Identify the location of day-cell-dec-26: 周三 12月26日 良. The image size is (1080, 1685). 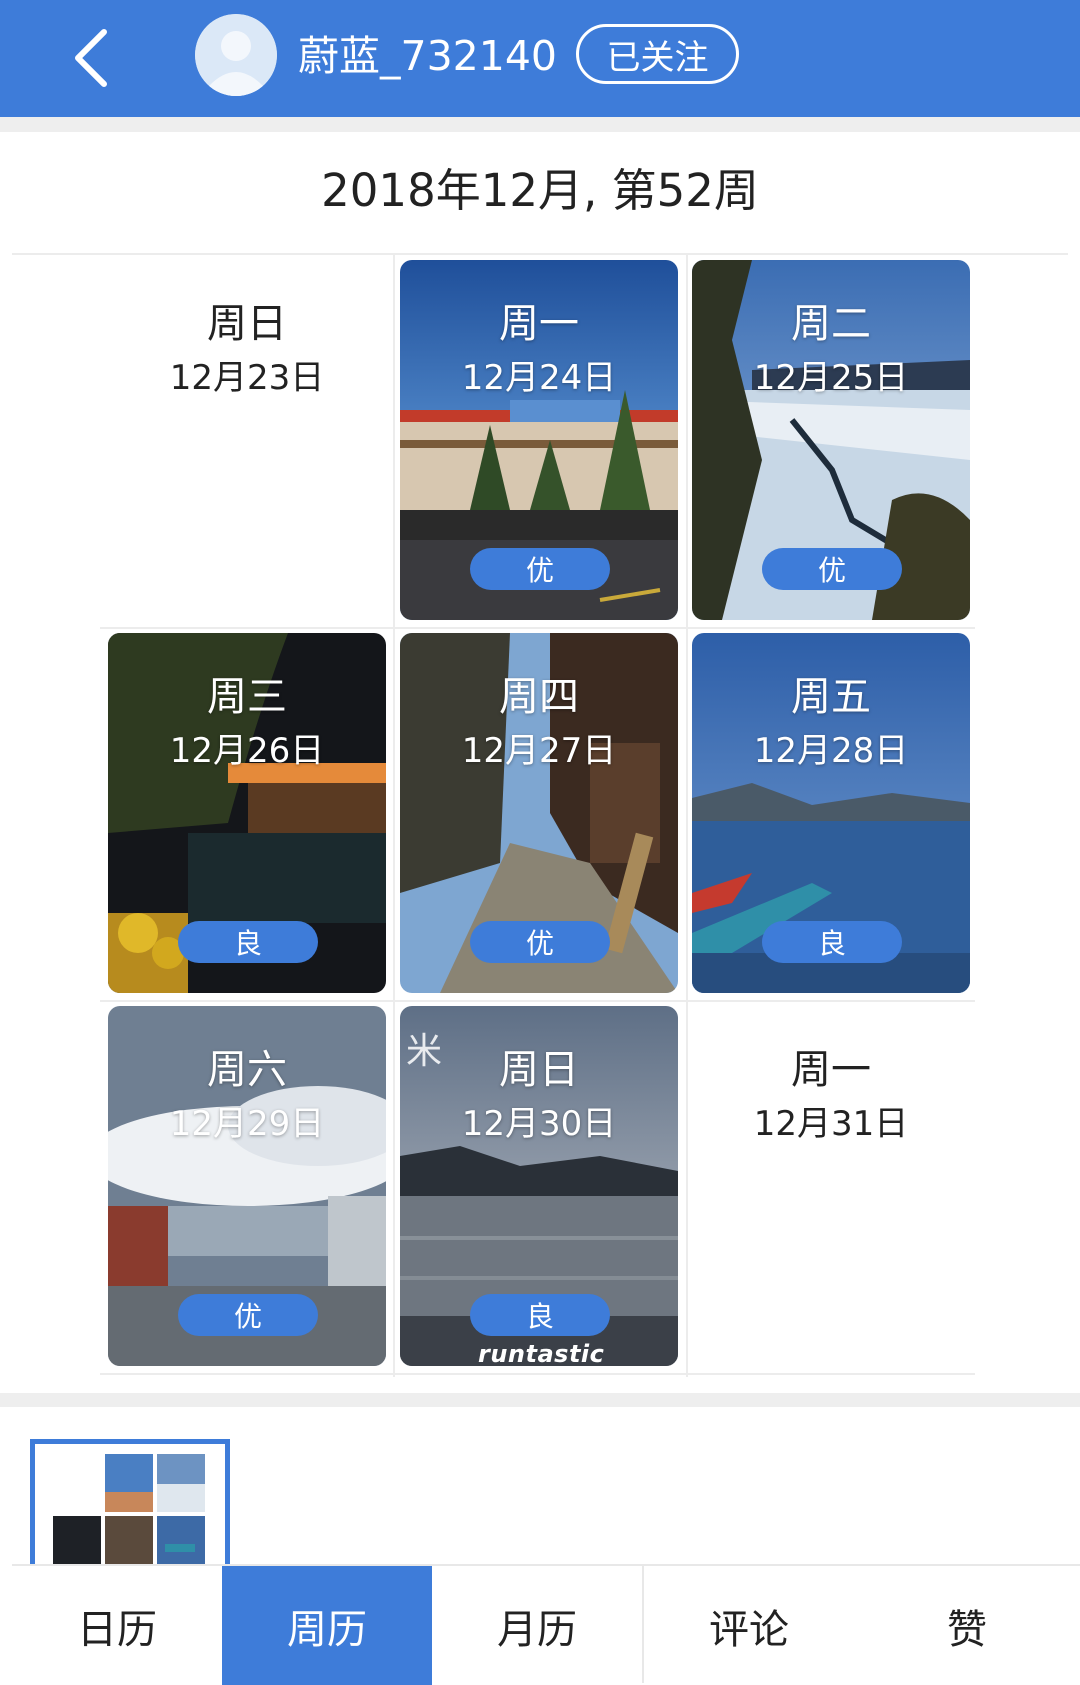
(247, 813).